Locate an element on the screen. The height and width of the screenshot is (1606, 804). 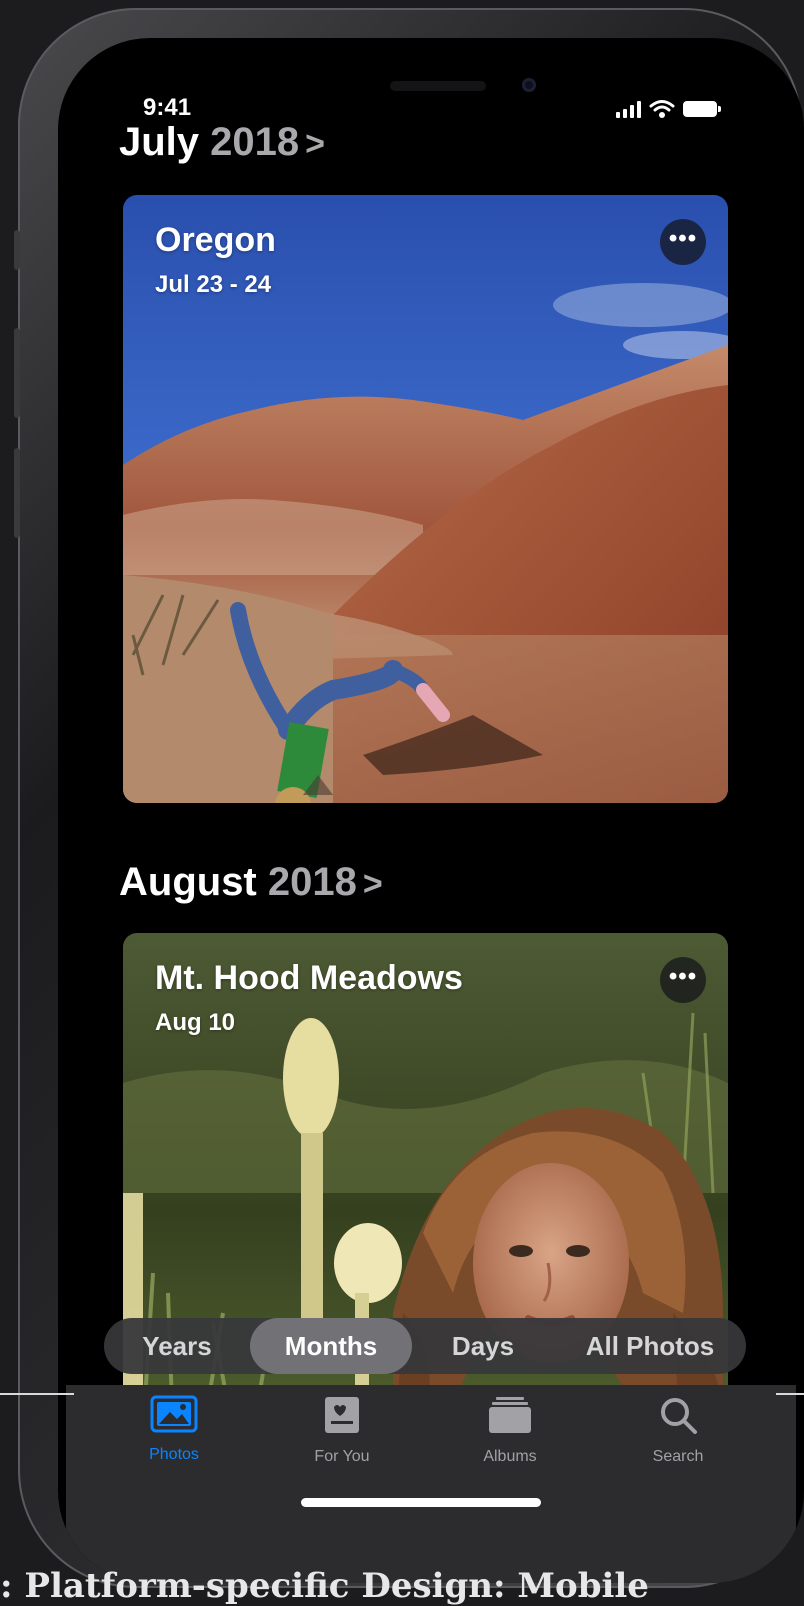
card-date: Aug 10 is located at coordinates (195, 1022).